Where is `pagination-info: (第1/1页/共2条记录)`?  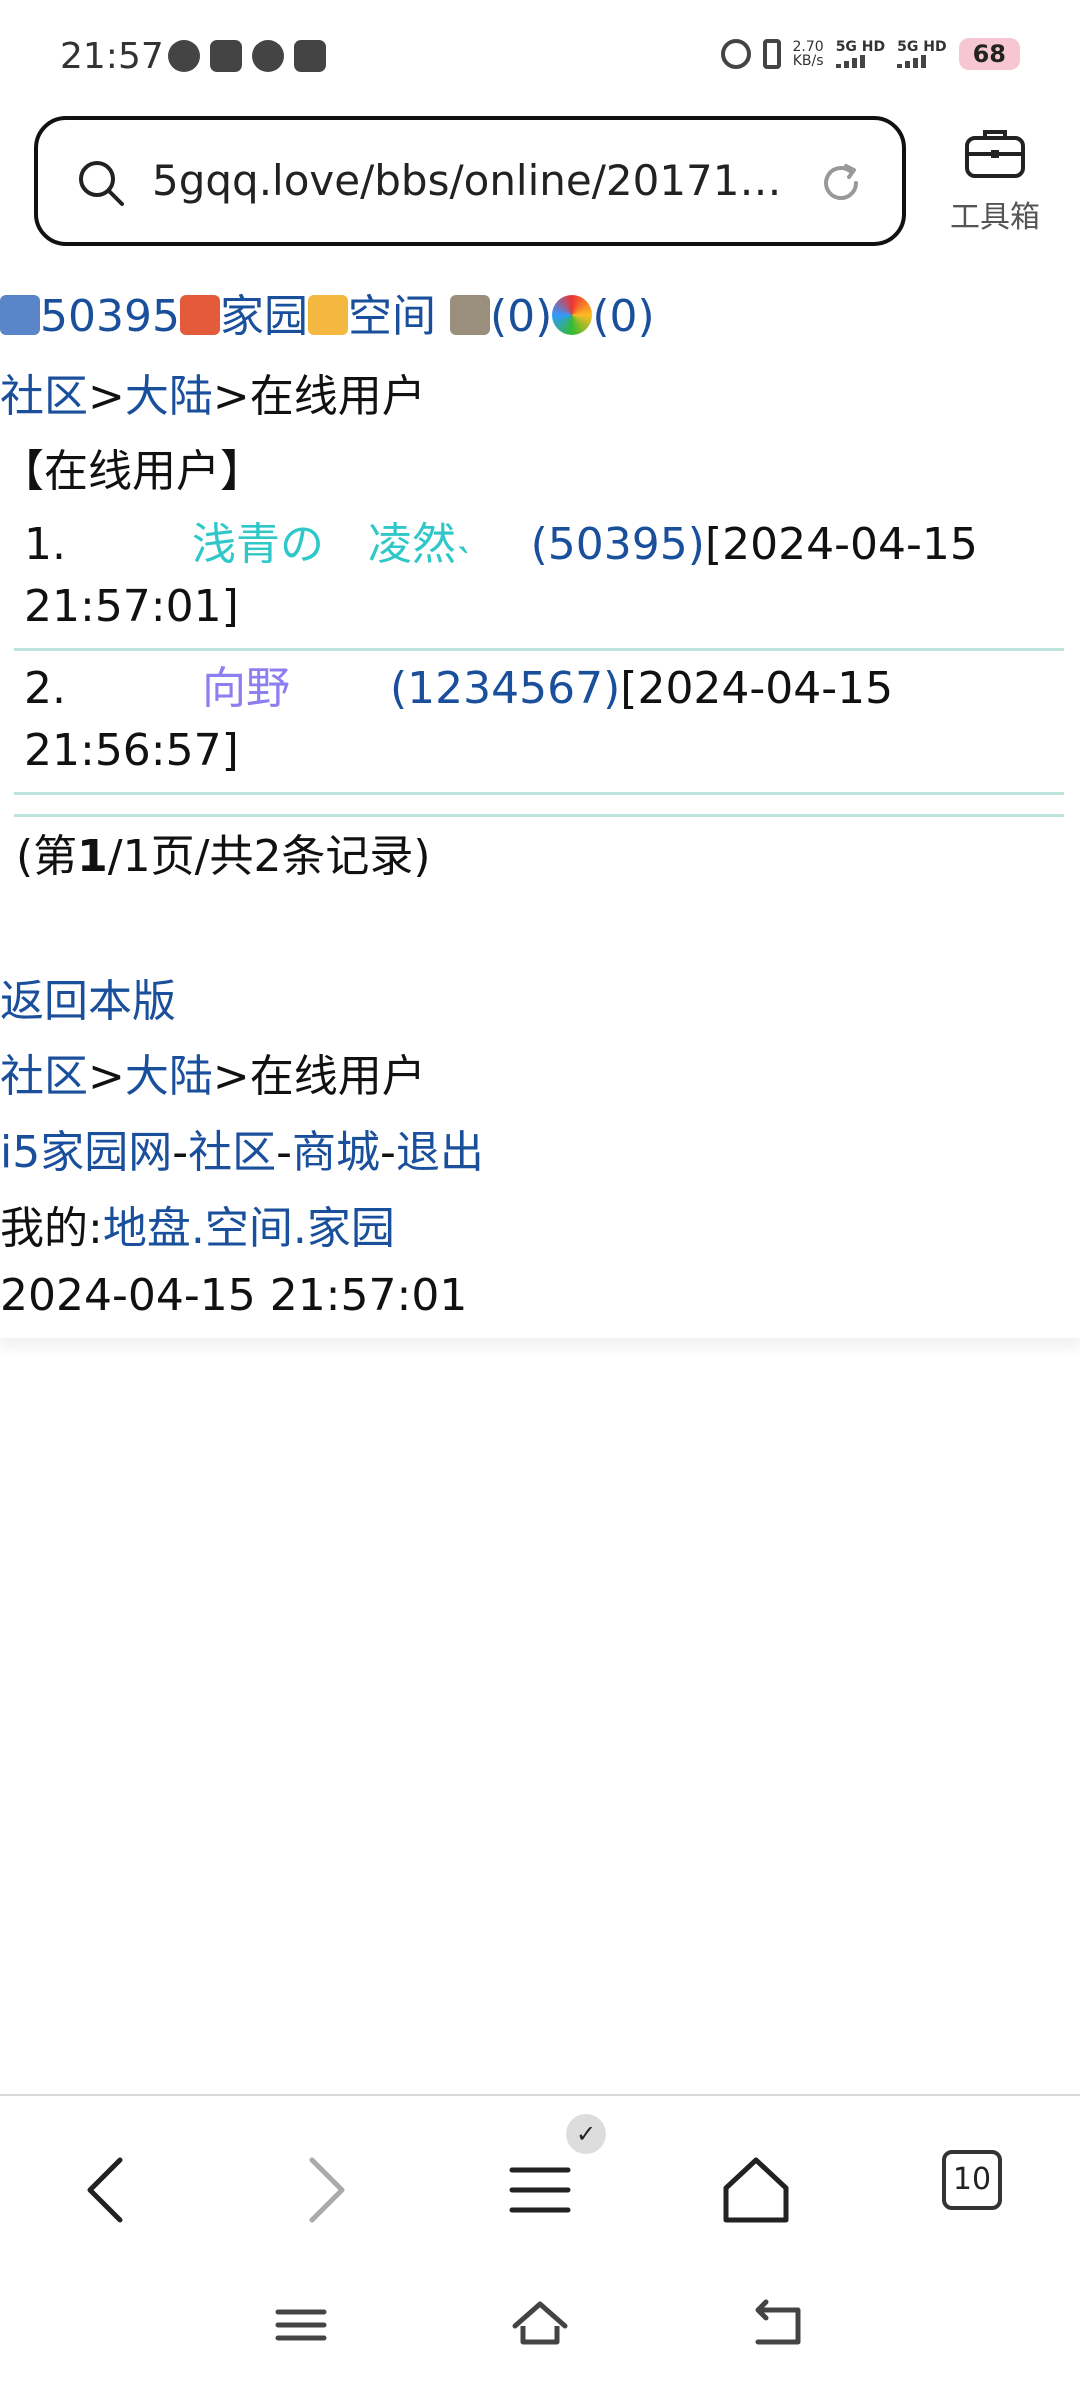 pagination-info: (第1/1页/共2条记录) is located at coordinates (223, 856).